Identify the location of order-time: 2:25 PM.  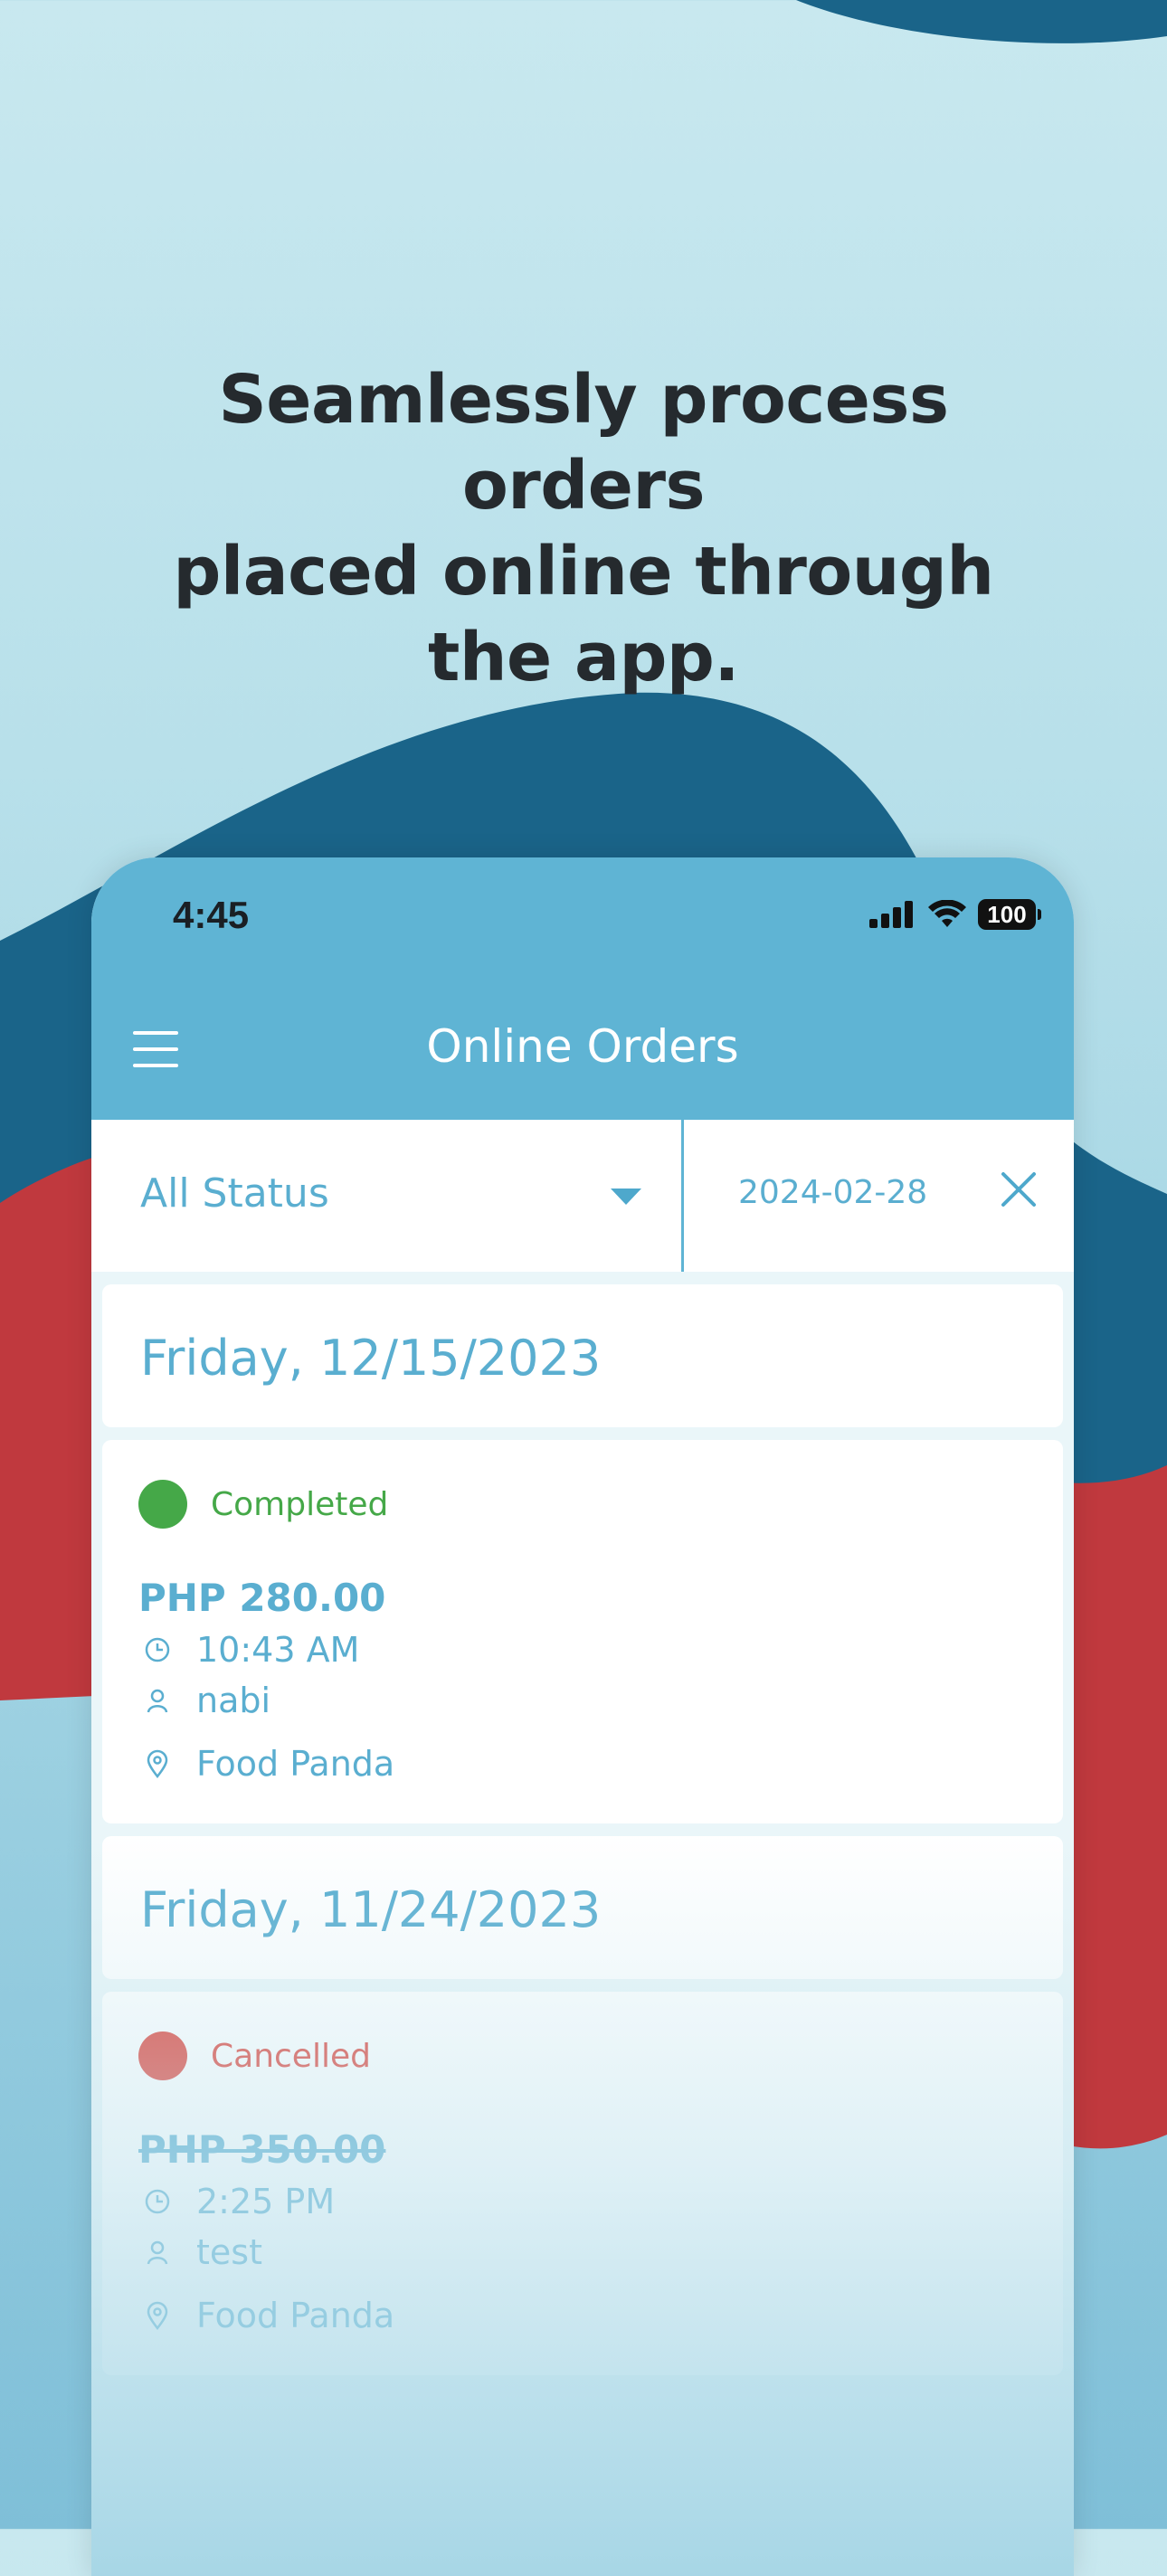
(266, 2201).